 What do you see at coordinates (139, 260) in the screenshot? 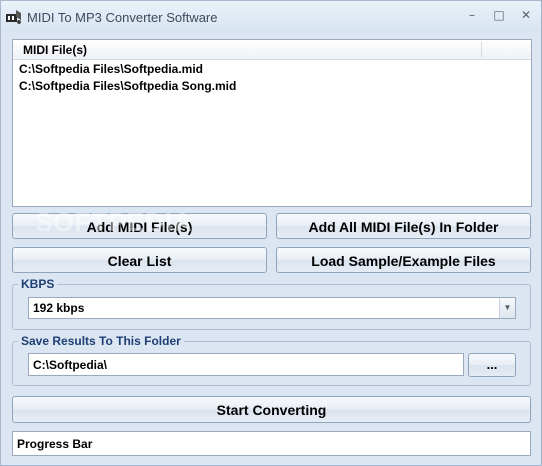
I see `clear-list-button: Clear List` at bounding box center [139, 260].